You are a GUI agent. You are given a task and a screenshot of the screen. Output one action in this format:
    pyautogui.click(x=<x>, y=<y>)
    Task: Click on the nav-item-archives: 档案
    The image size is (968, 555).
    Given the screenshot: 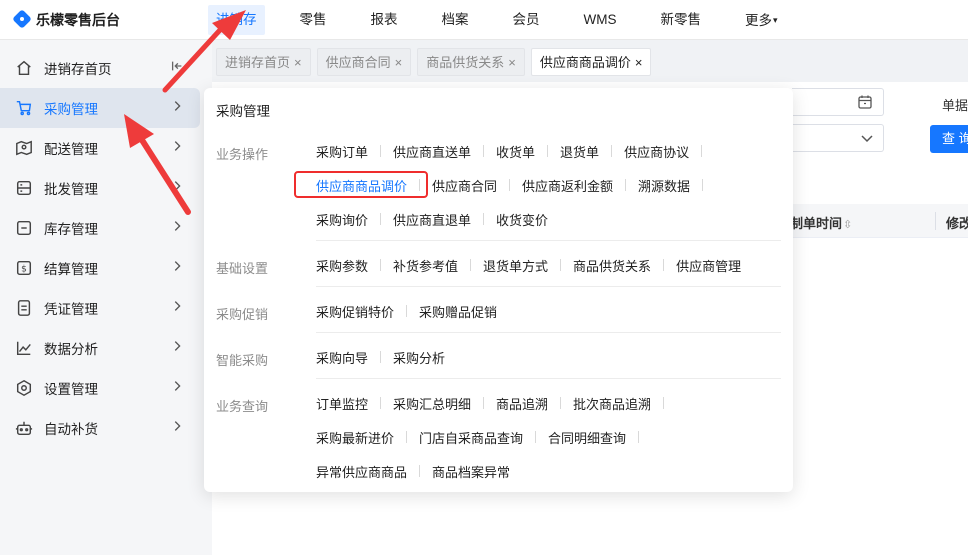 What is the action you would take?
    pyautogui.click(x=455, y=20)
    